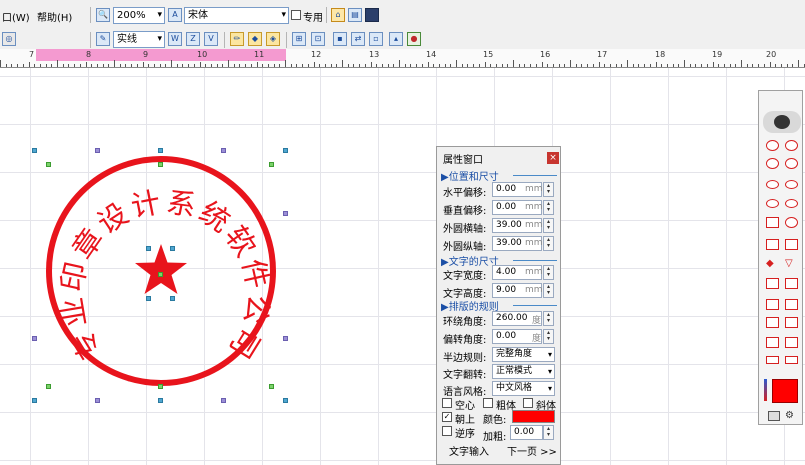 This screenshot has width=805, height=465. Describe the element at coordinates (414, 39) in the screenshot. I see `palette-icon: ●` at that location.